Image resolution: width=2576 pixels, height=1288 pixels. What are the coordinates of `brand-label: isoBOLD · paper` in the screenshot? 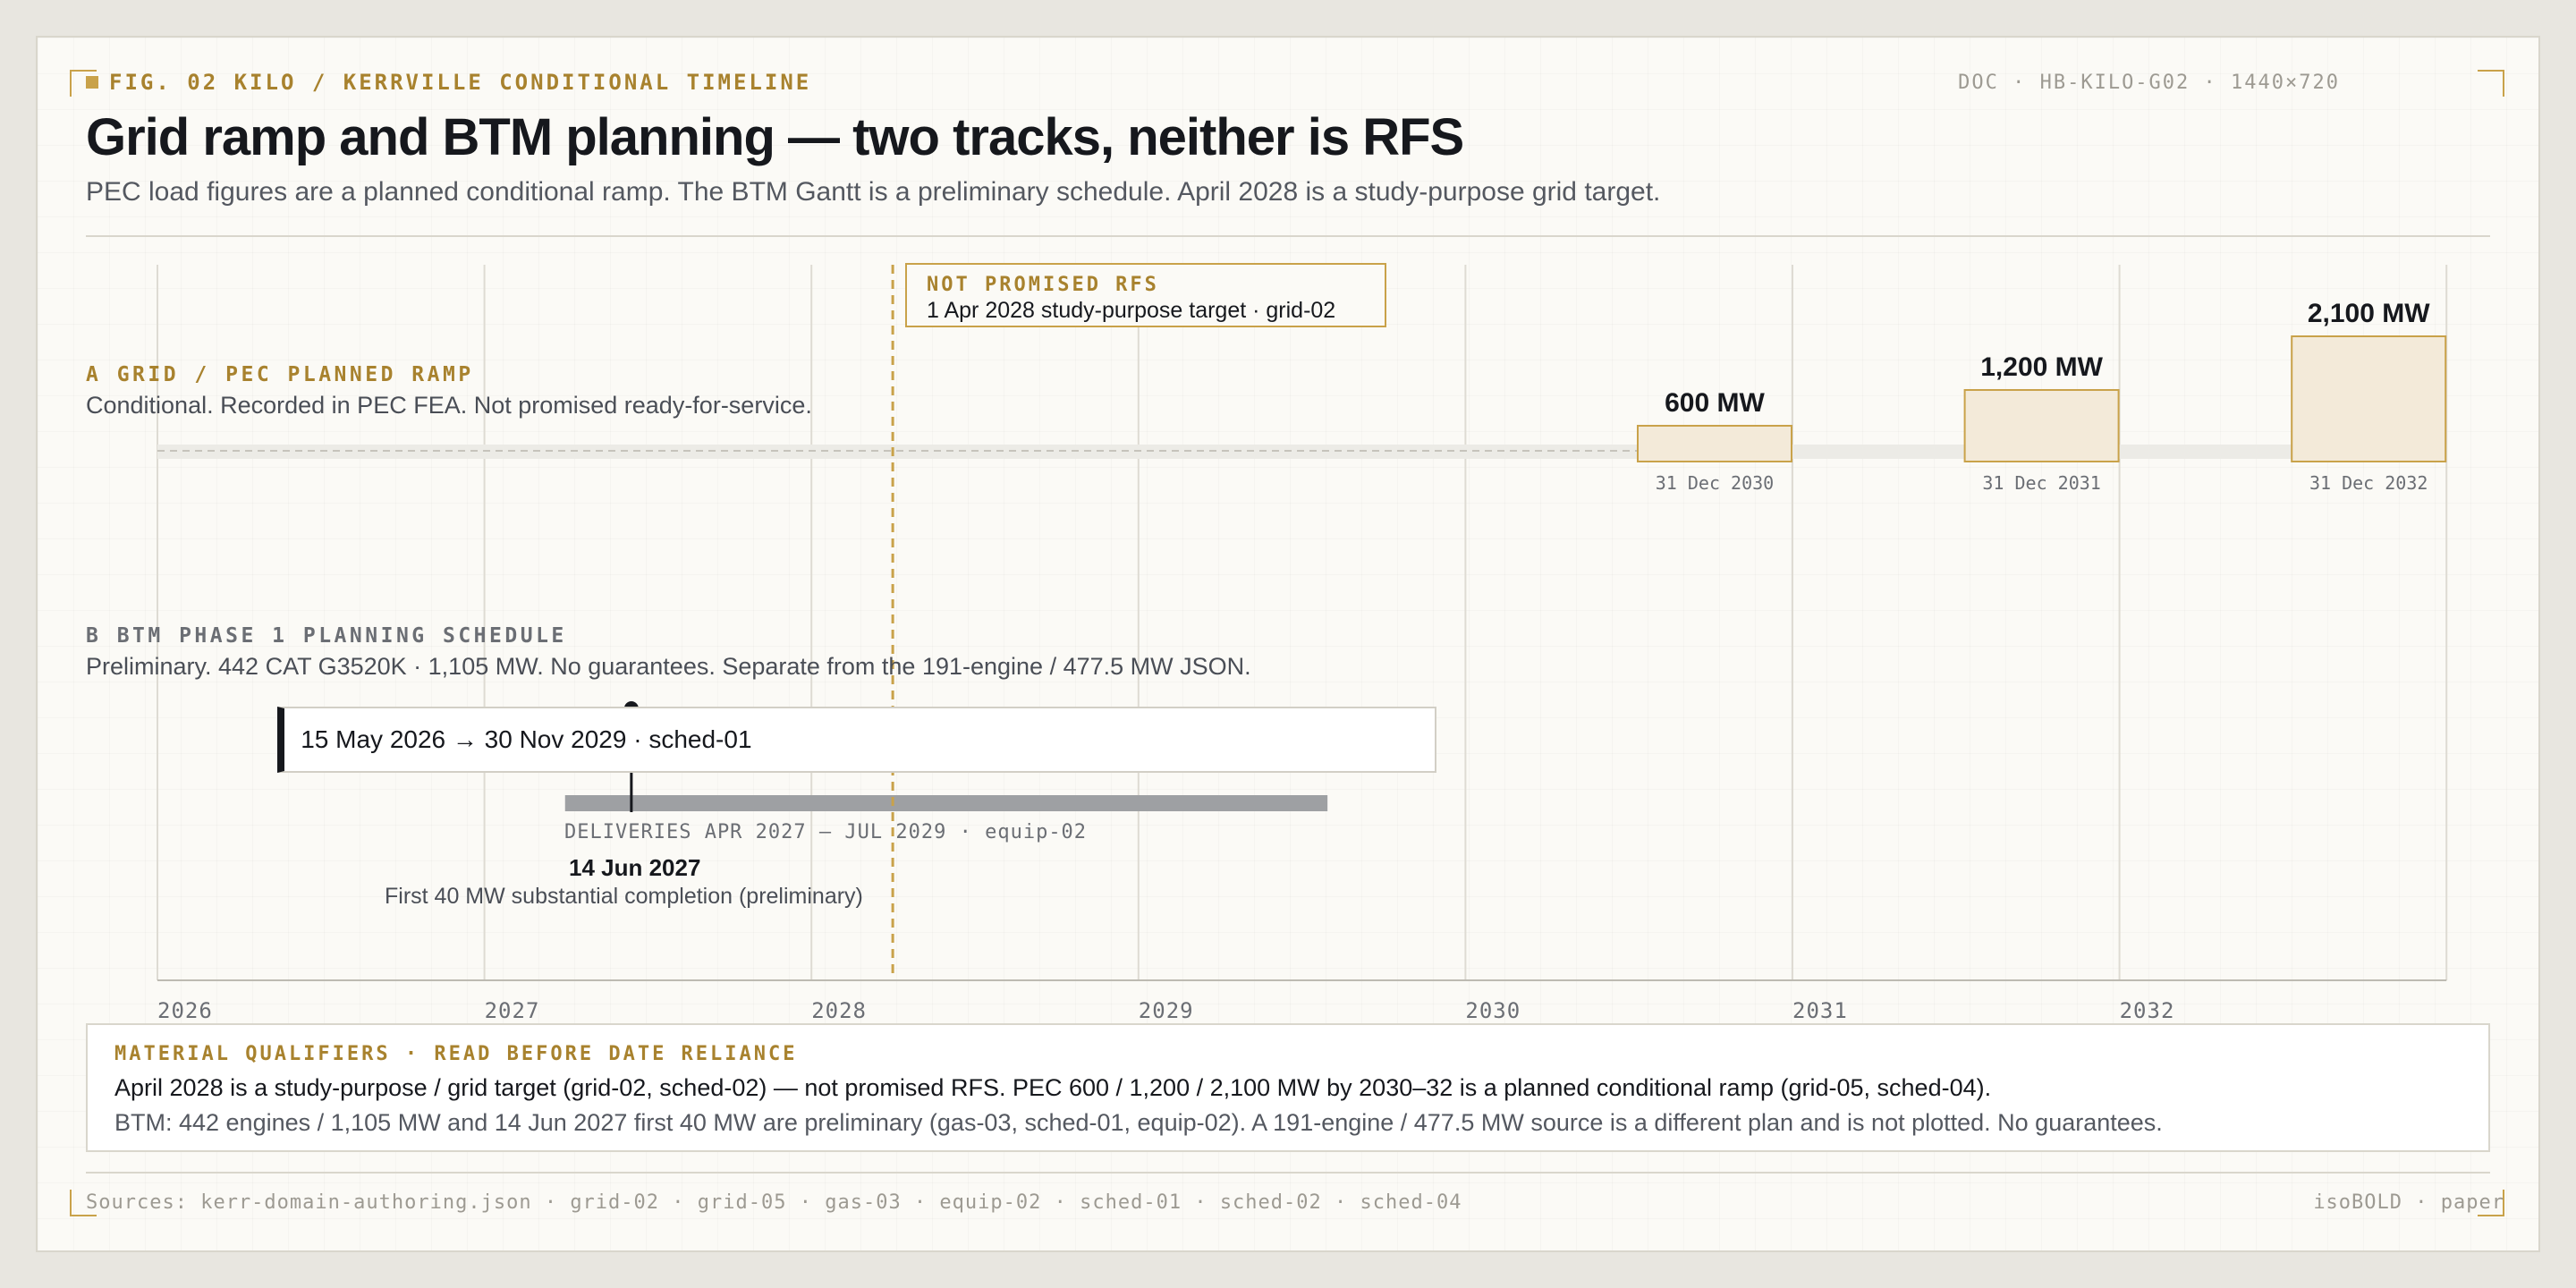 It's located at (2408, 1202).